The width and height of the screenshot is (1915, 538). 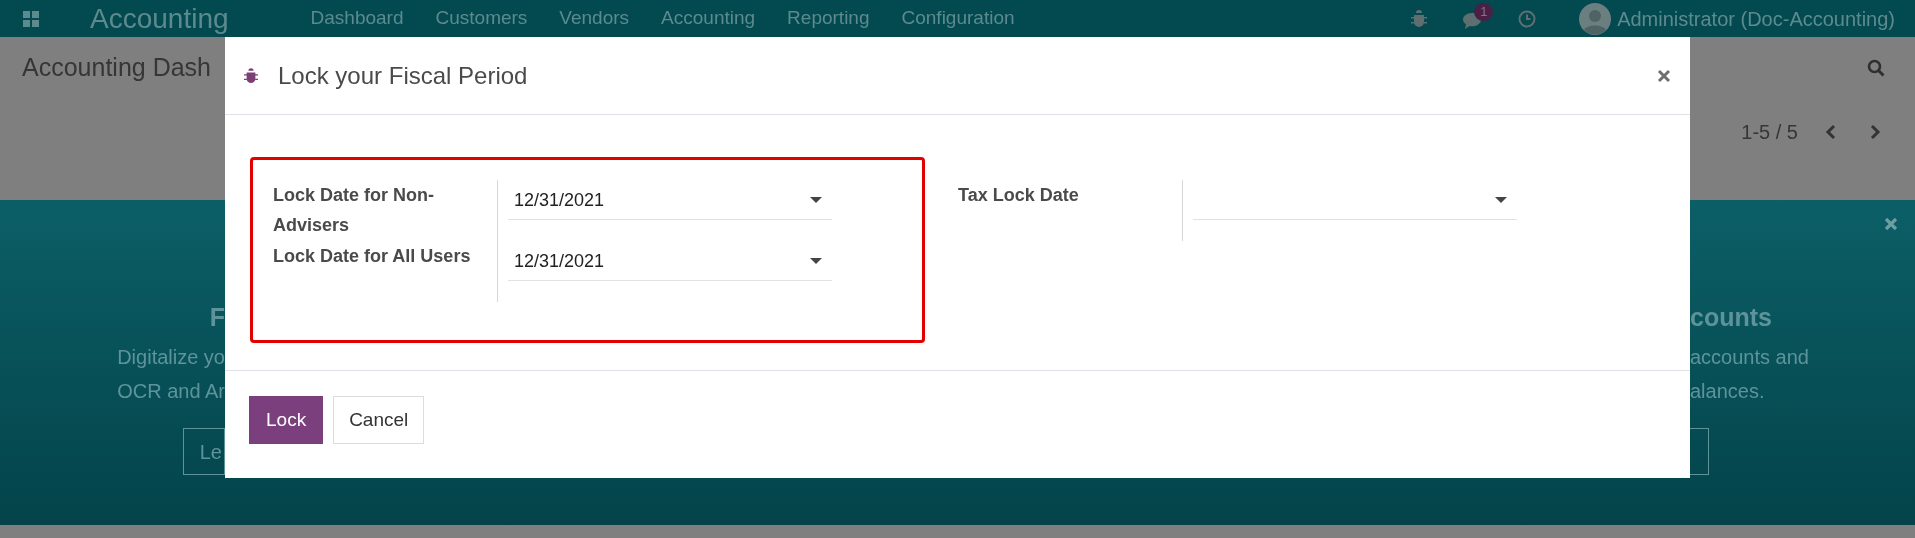 What do you see at coordinates (1876, 68) in the screenshot?
I see `search-icon` at bounding box center [1876, 68].